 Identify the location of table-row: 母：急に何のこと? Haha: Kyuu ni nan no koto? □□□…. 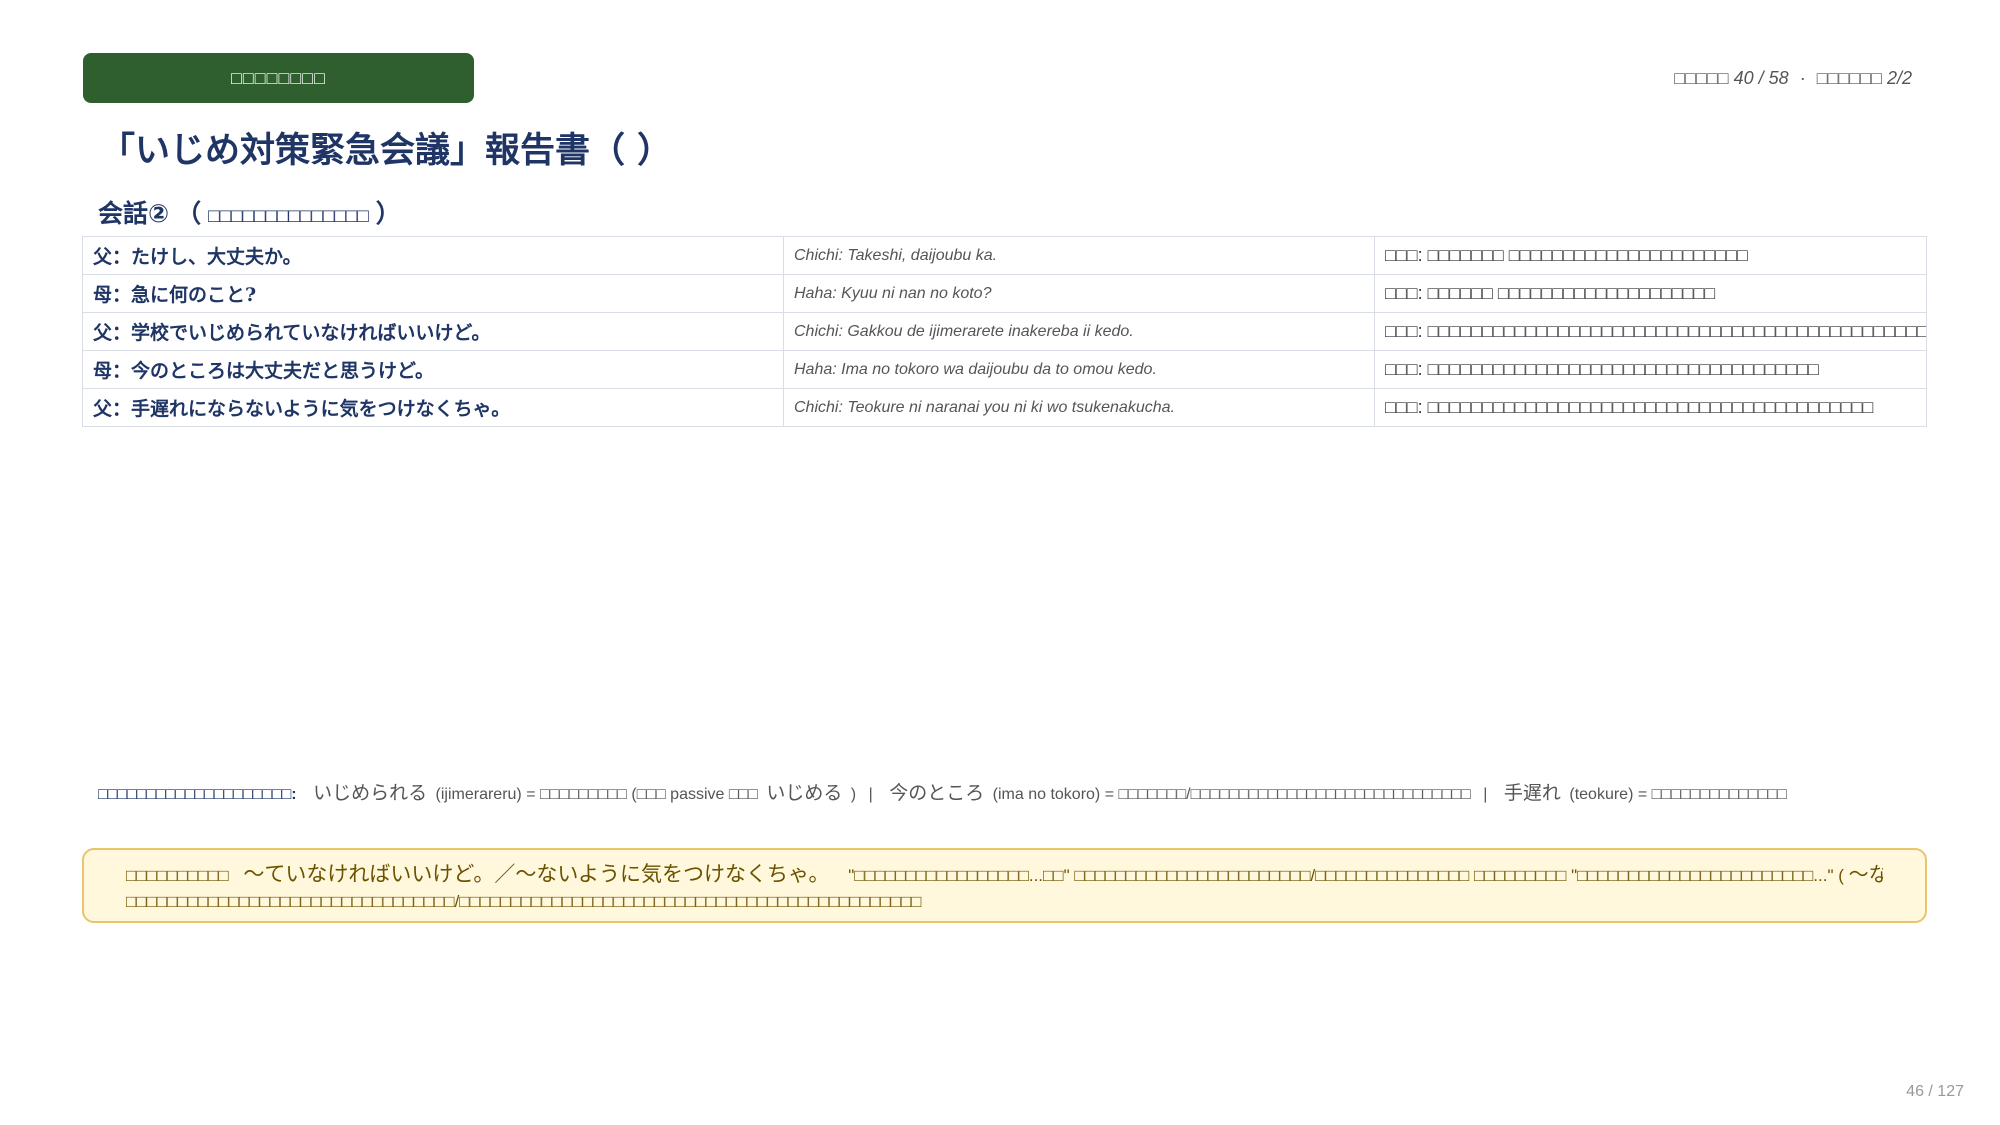
(1004, 293).